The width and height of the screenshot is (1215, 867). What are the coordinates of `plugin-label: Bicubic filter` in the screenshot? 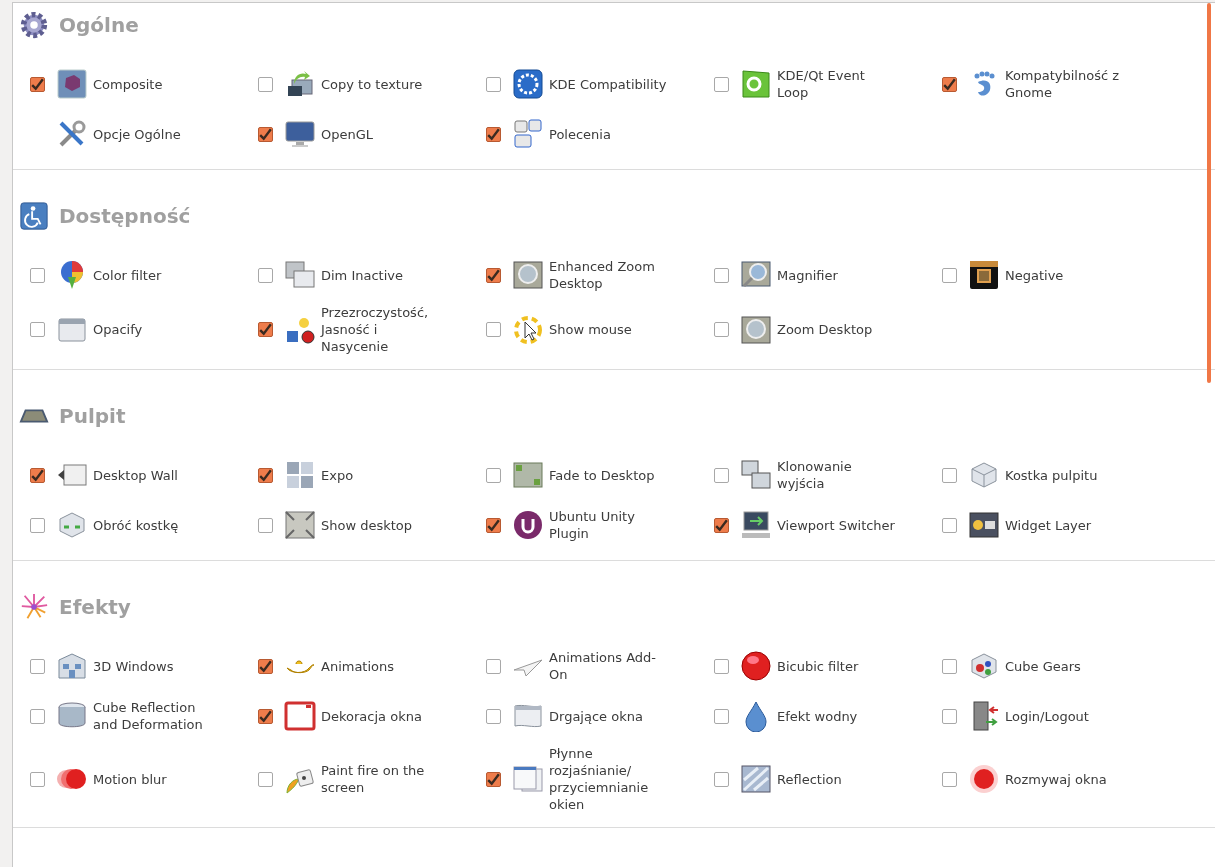 It's located at (818, 666).